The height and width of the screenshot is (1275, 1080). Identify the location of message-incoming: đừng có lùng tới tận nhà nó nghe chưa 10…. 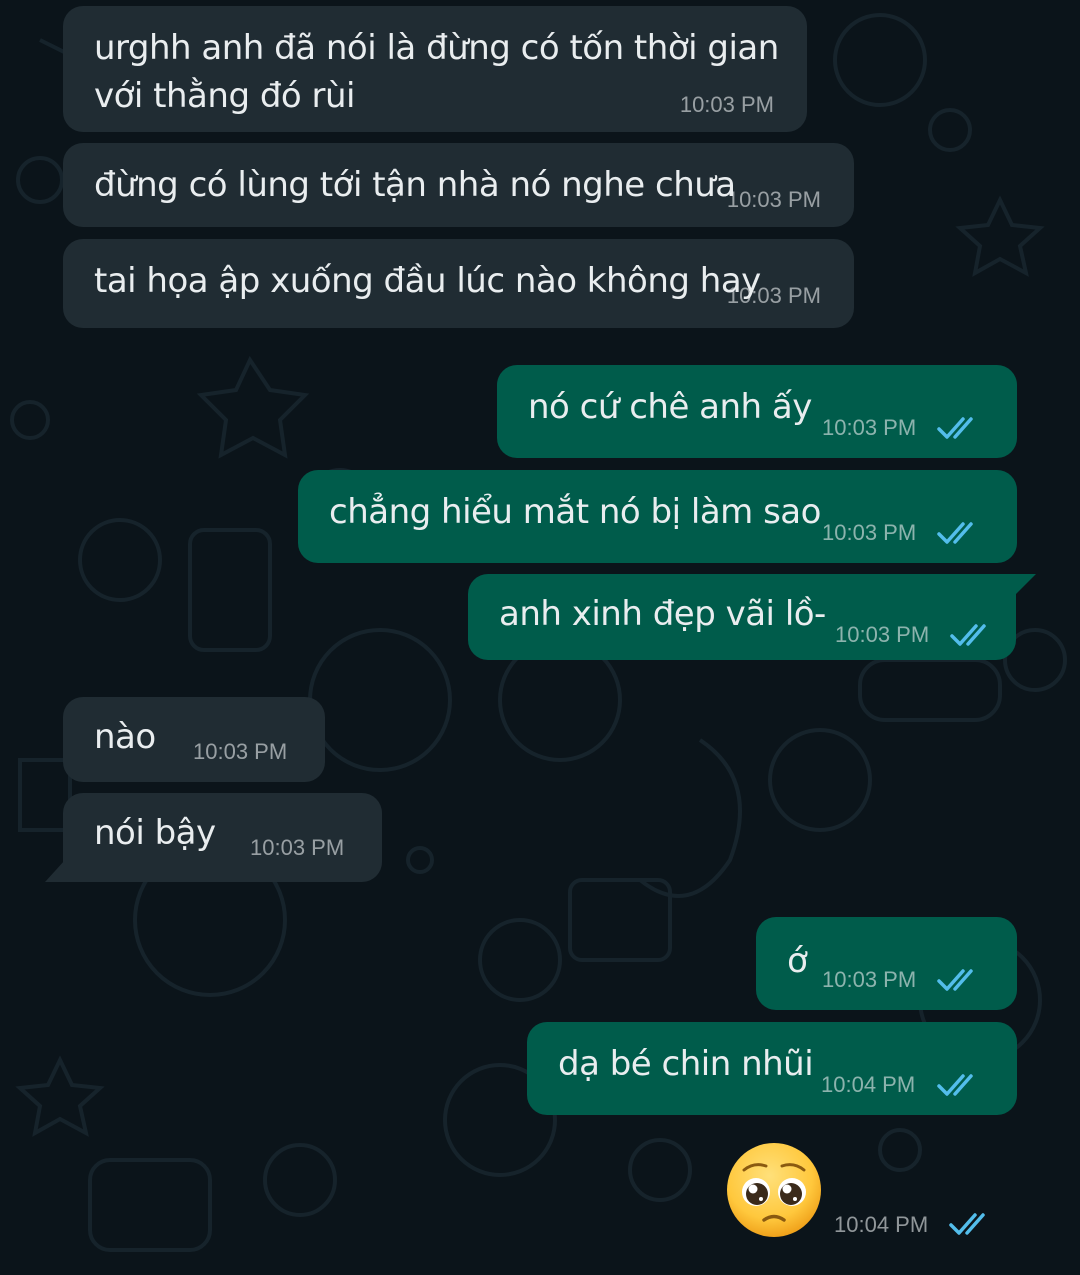
(458, 185).